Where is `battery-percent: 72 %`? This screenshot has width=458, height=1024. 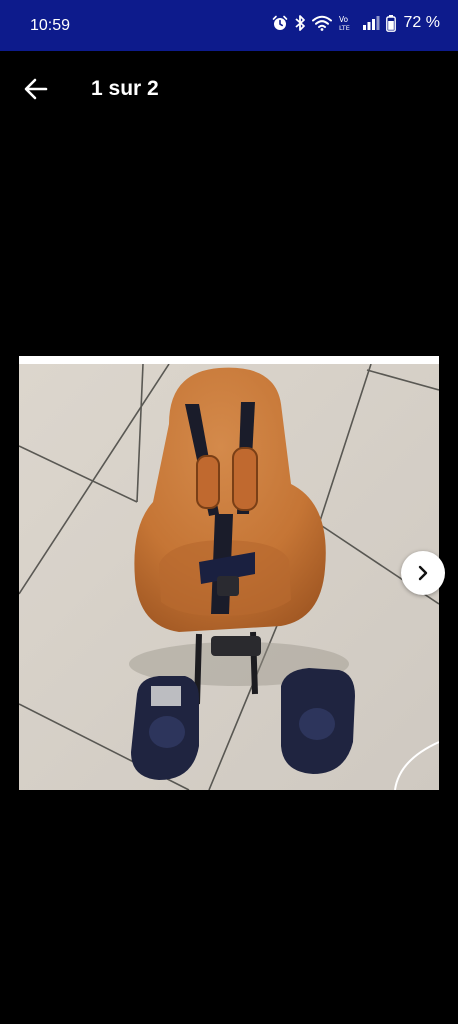
battery-percent: 72 % is located at coordinates (421, 22).